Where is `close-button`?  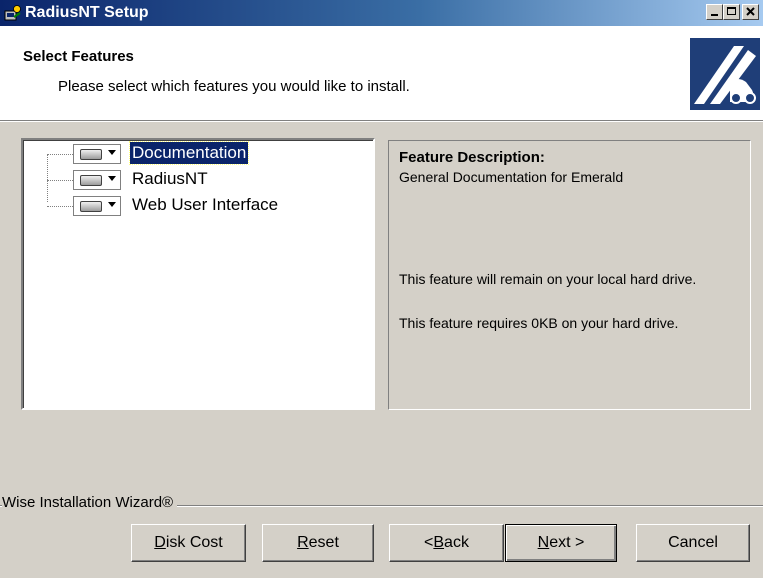
close-button is located at coordinates (750, 12).